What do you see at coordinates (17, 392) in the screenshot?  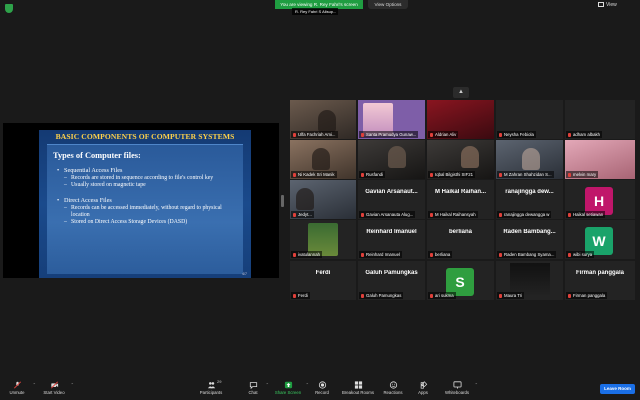 I see `unmute-label: Unmute` at bounding box center [17, 392].